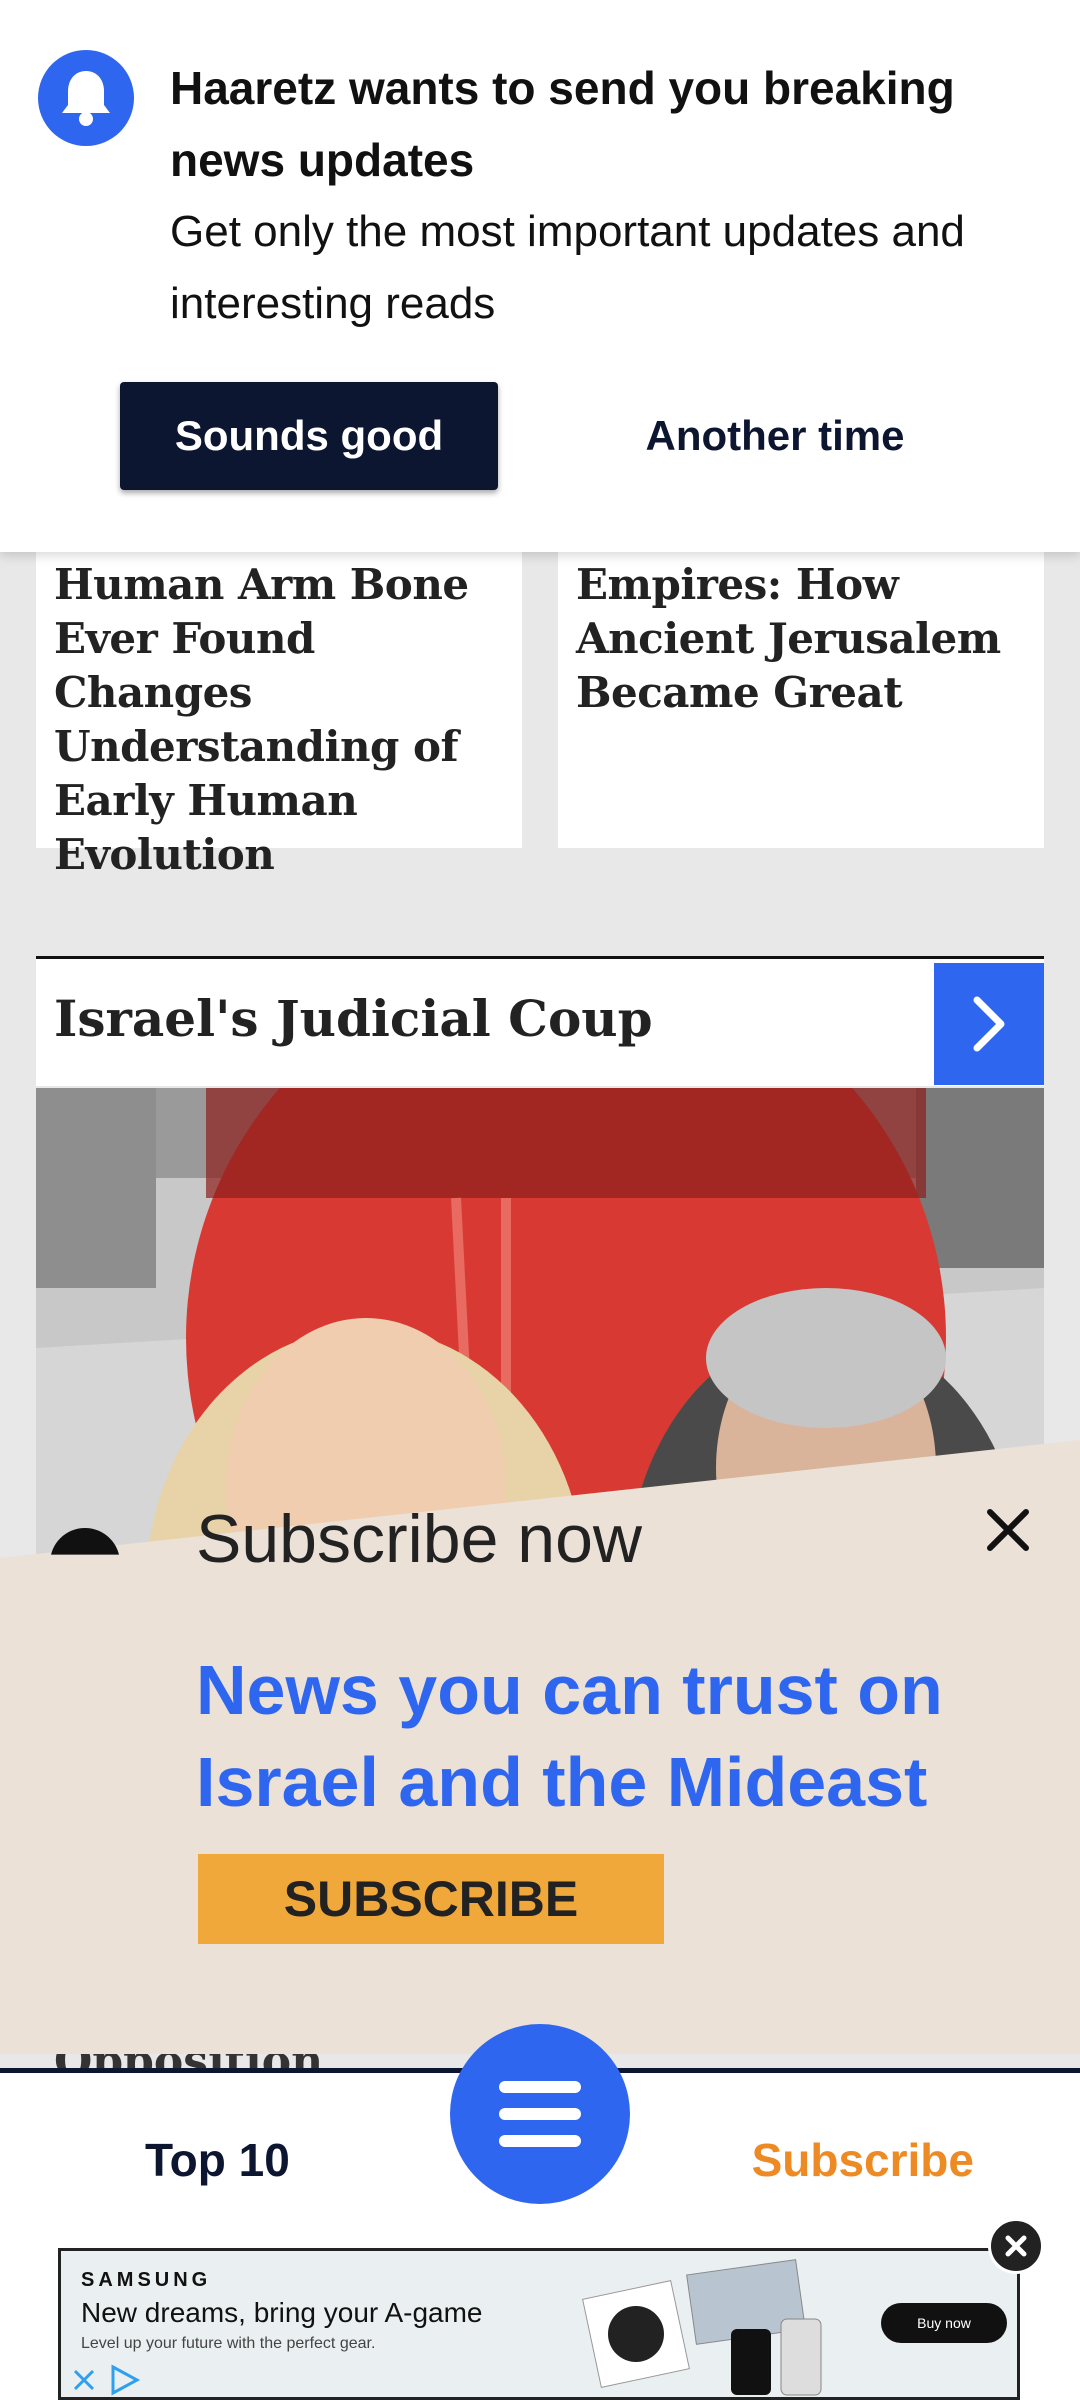 The height and width of the screenshot is (2400, 1080). I want to click on adchoices-icon, so click(125, 2380).